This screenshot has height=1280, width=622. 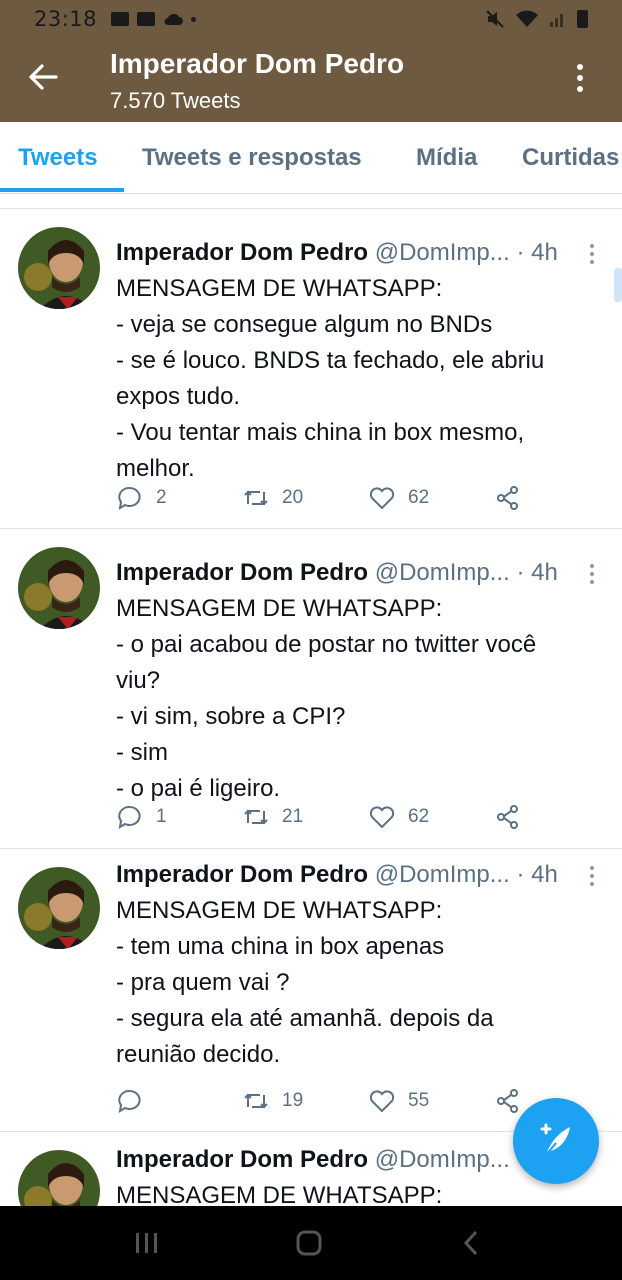 I want to click on retweet-button: 20, so click(x=272, y=498).